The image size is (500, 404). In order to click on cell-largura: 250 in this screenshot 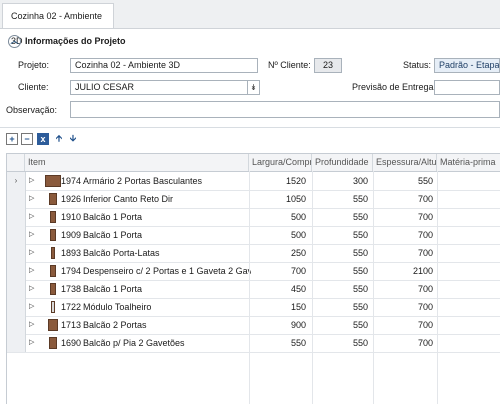, I will do `click(298, 253)`.